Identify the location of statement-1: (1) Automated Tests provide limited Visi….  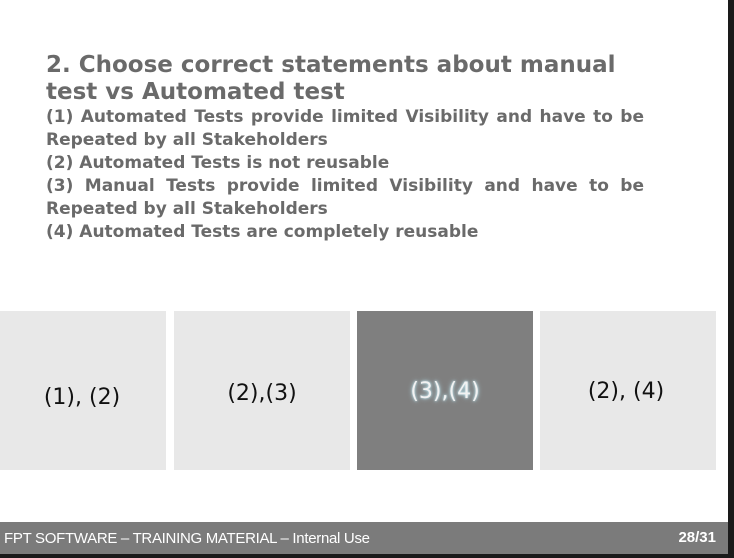
(345, 128).